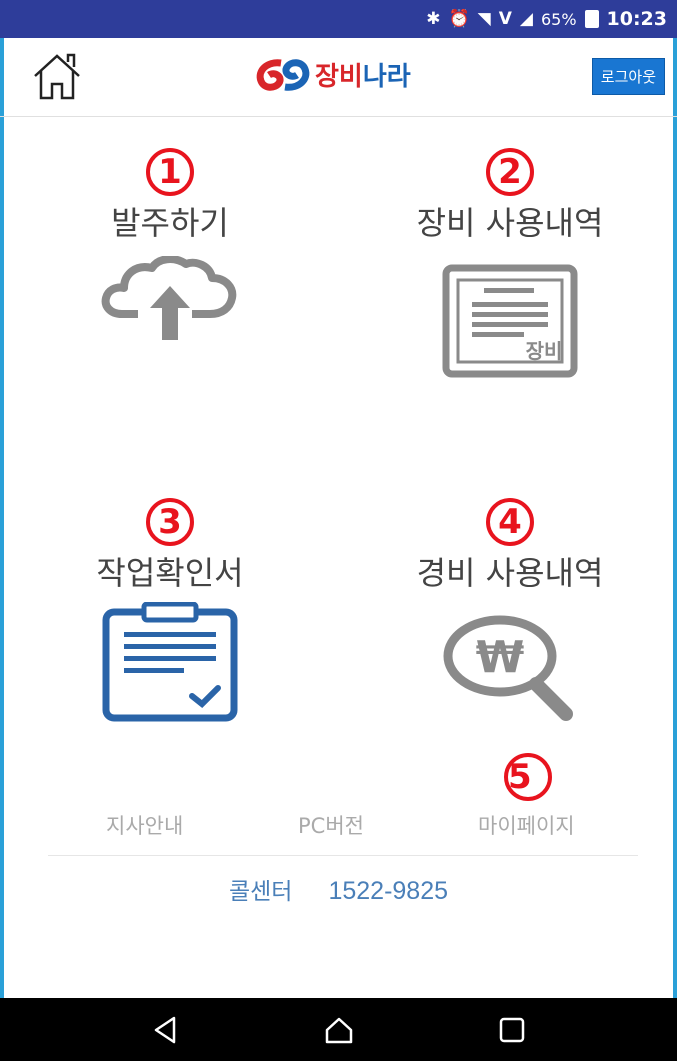  I want to click on clipboard-check-icon, so click(170, 662).